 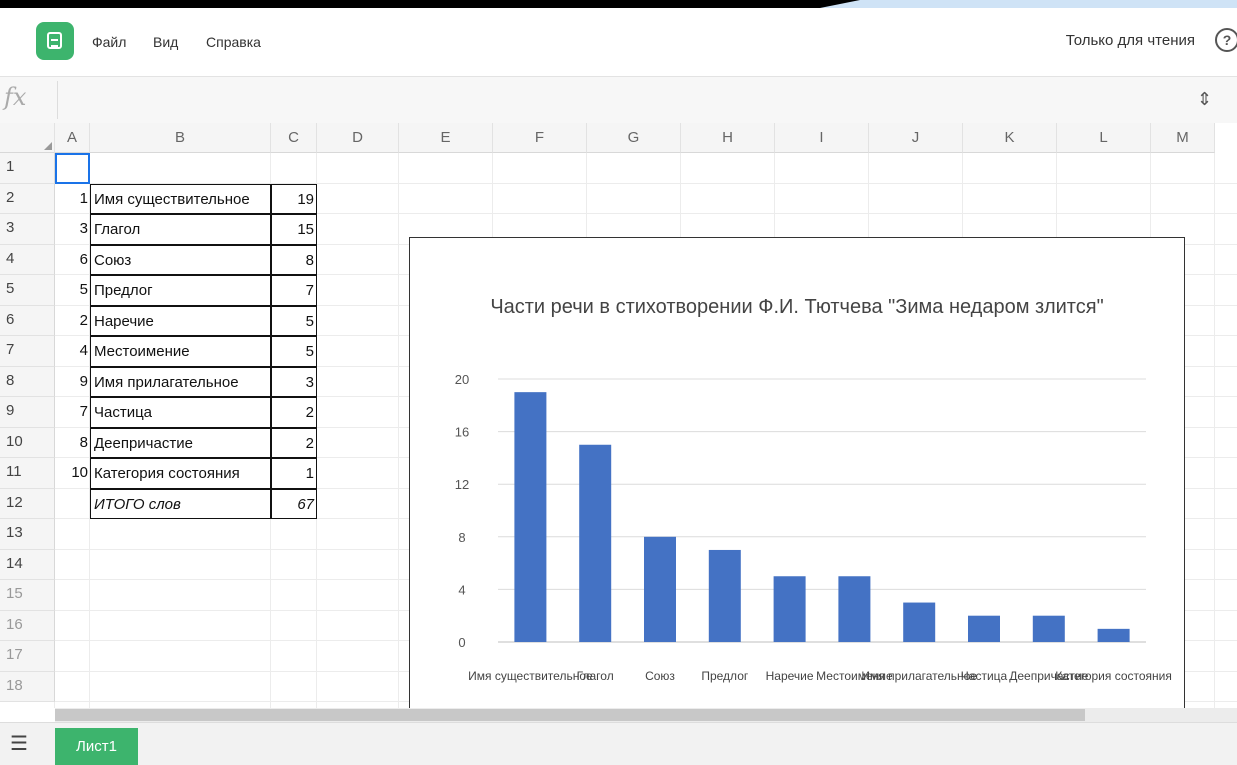 What do you see at coordinates (530, 676) in the screenshot?
I see `x-category-label: Имя существительное` at bounding box center [530, 676].